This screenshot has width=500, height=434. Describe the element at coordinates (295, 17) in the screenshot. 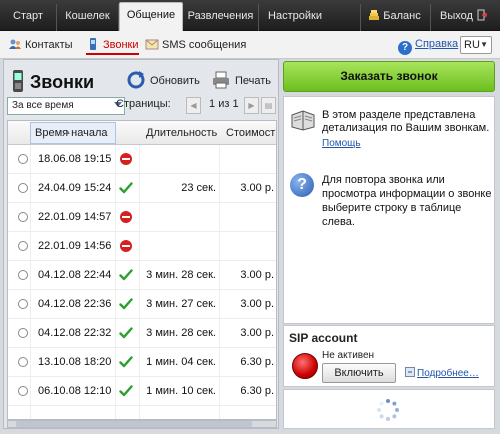

I see `tab-settings: Настройки` at that location.